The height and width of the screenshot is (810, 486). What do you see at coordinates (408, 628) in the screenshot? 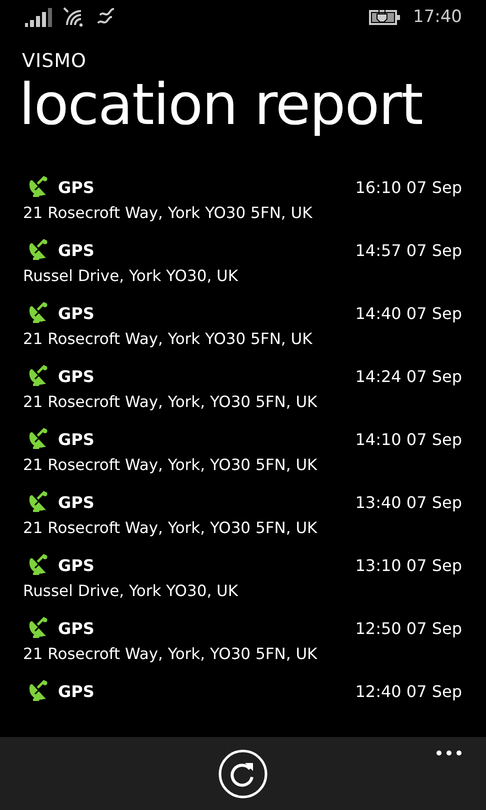
I see `report-time: 12:50 07 Sep` at bounding box center [408, 628].